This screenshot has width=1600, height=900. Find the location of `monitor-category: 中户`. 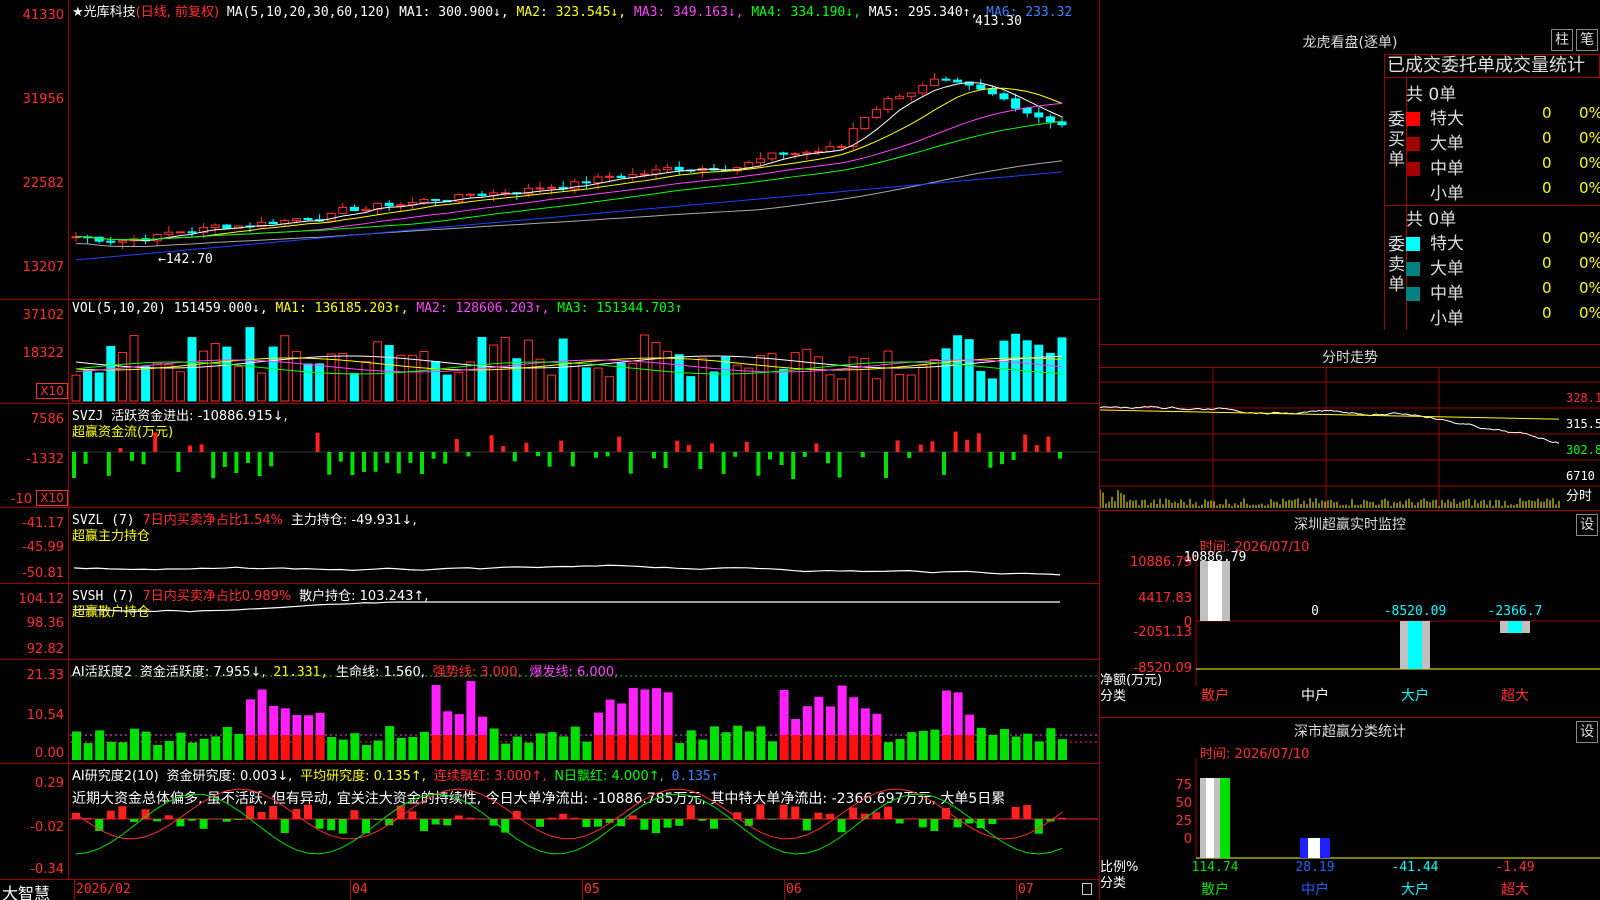

monitor-category: 中户 is located at coordinates (1315, 695).